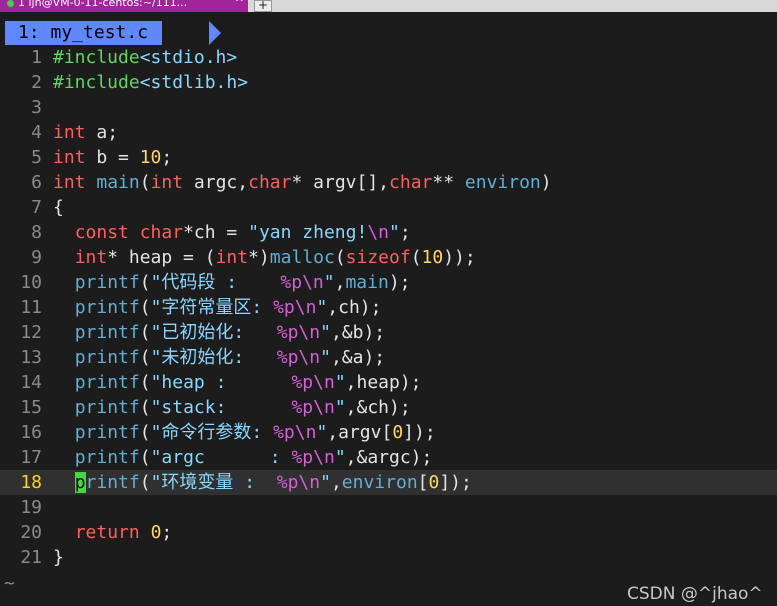 This screenshot has height=606, width=777. I want to click on code-line: 15 printf("stack: %p\n",&ch);, so click(388, 407).